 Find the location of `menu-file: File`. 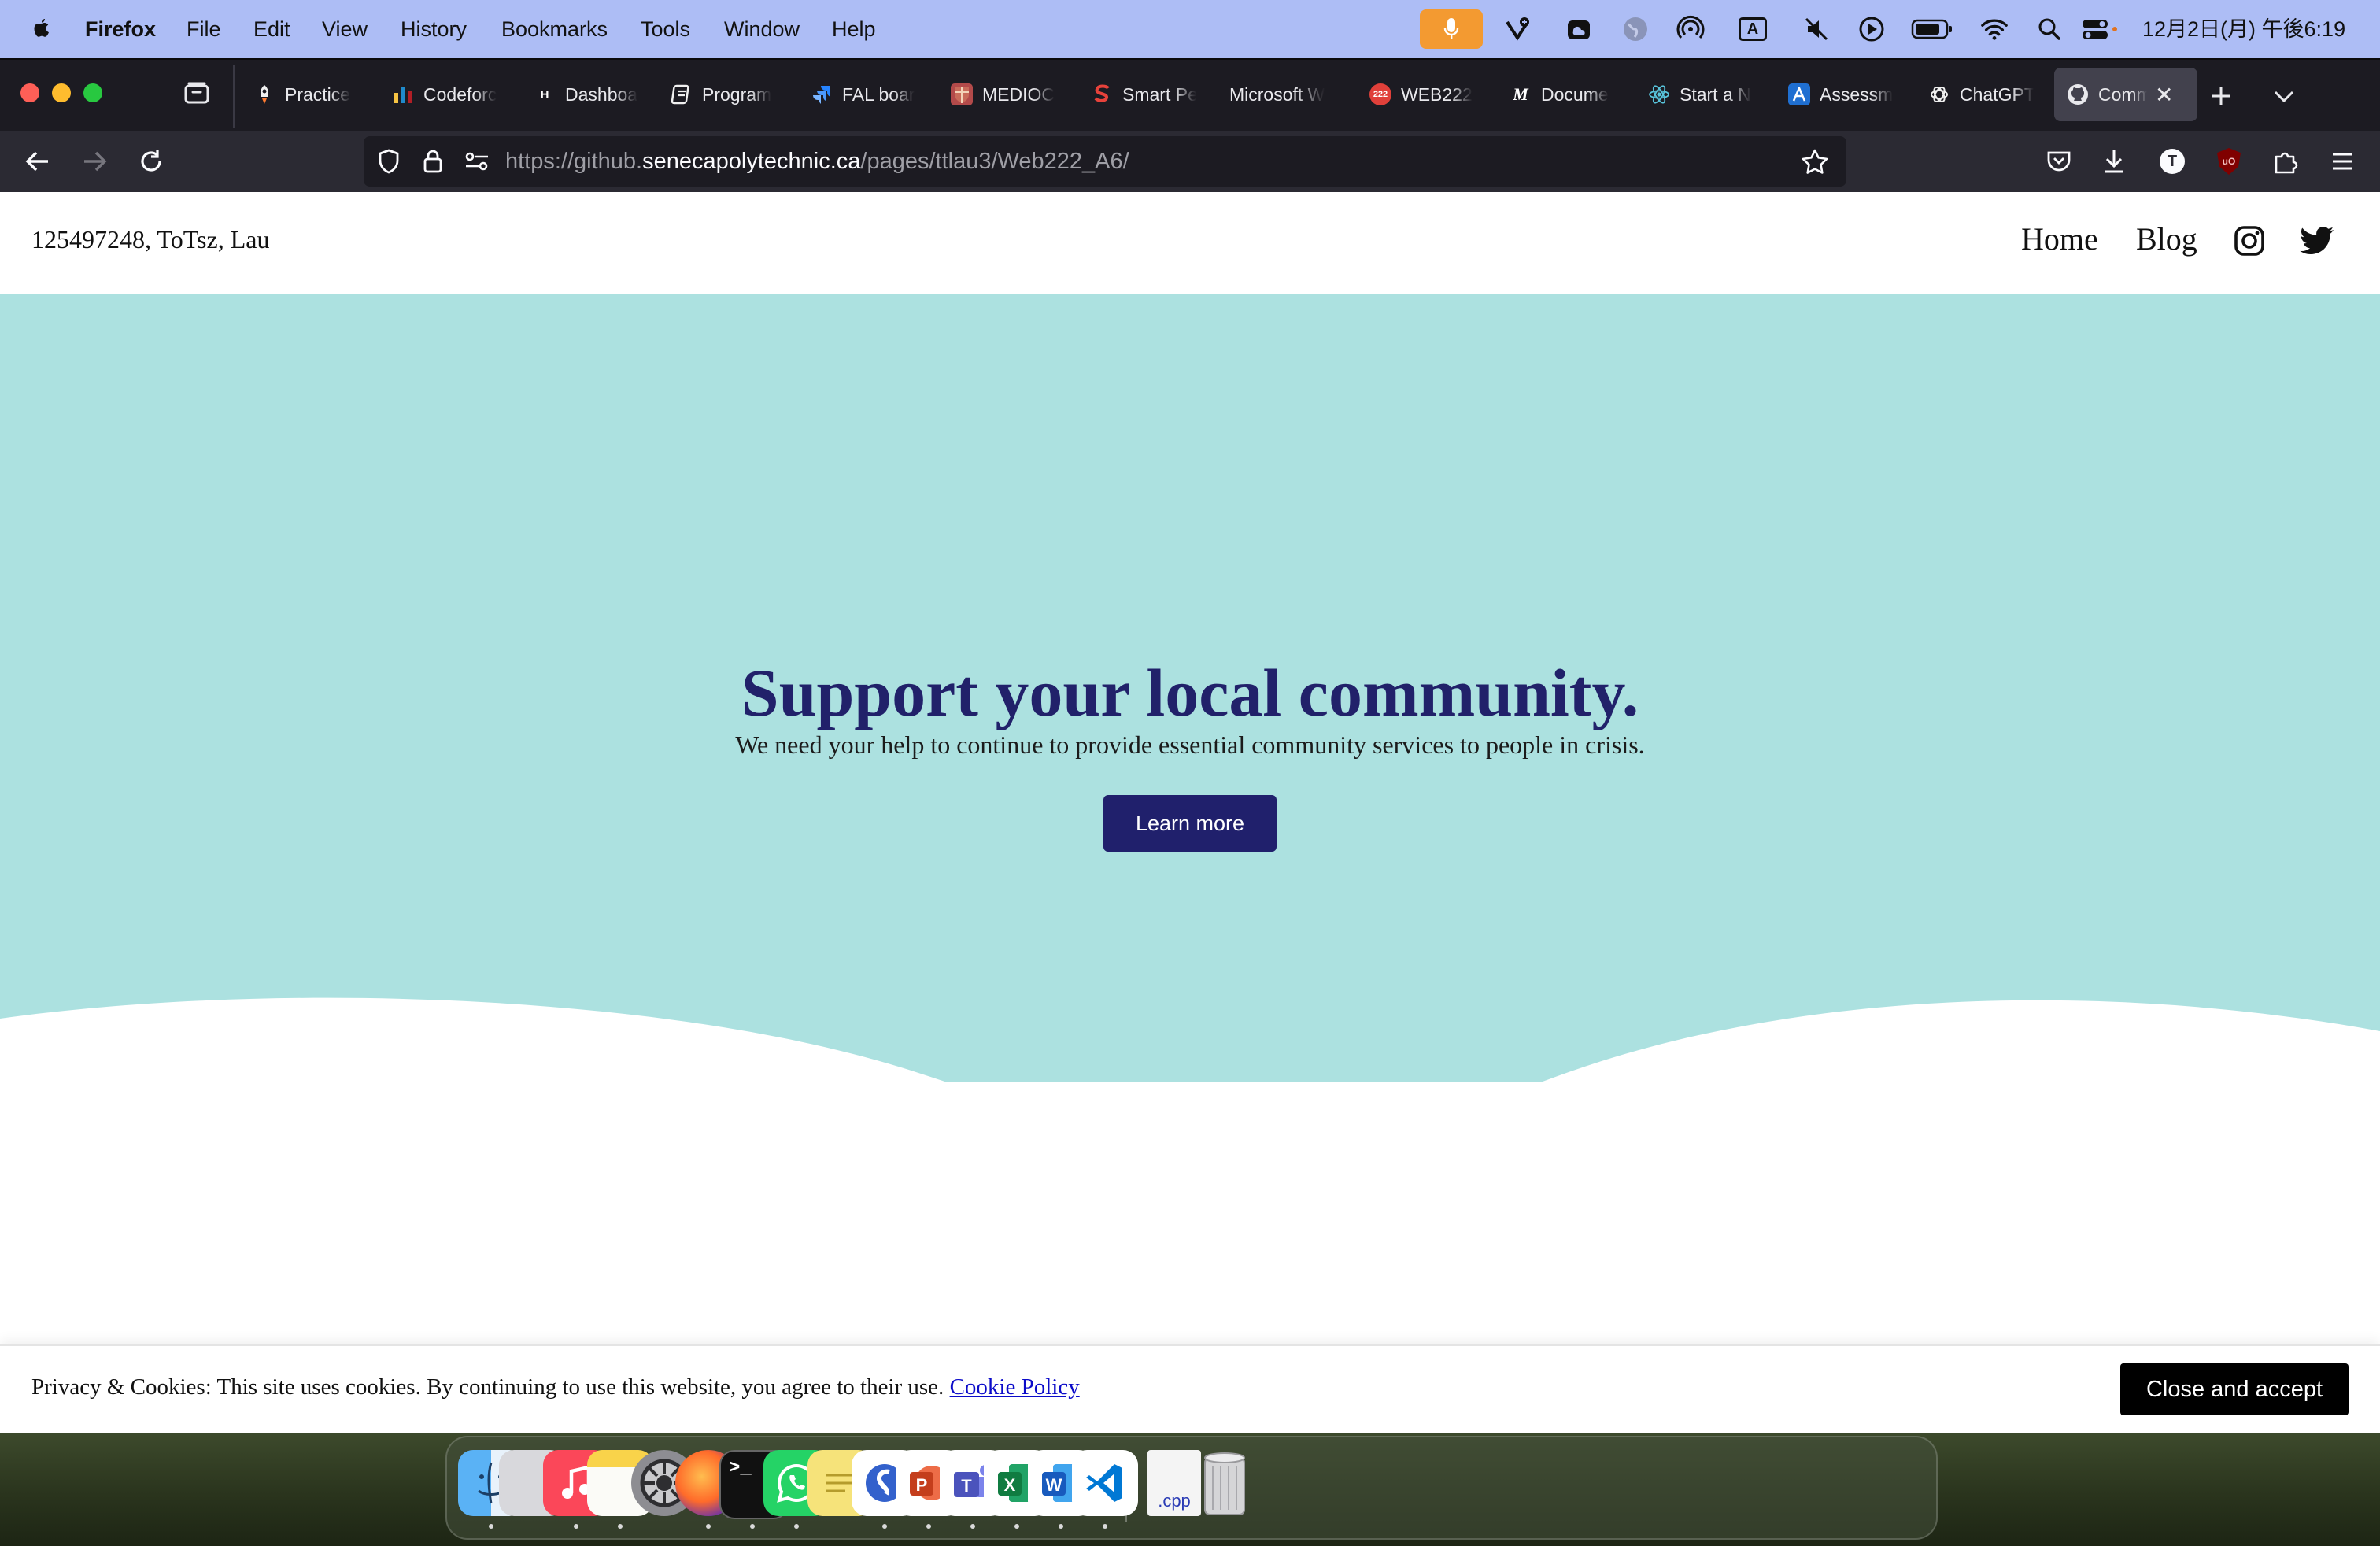

menu-file: File is located at coordinates (204, 29).